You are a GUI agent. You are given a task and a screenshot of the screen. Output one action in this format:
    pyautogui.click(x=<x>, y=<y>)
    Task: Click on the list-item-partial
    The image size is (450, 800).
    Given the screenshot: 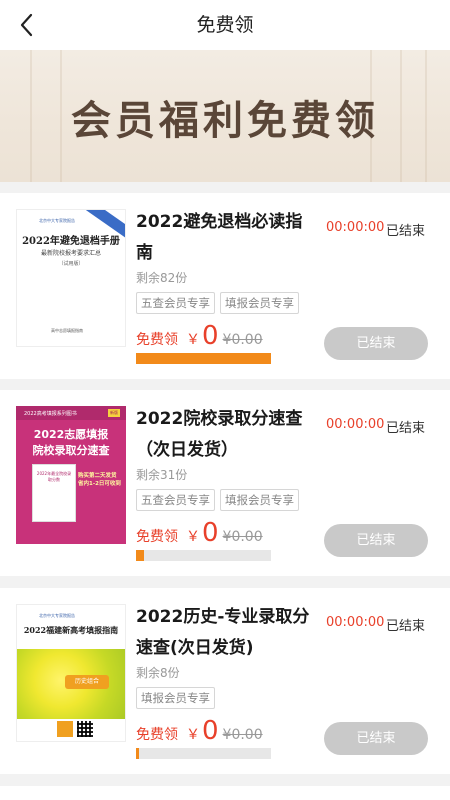 What is the action you would take?
    pyautogui.click(x=225, y=793)
    